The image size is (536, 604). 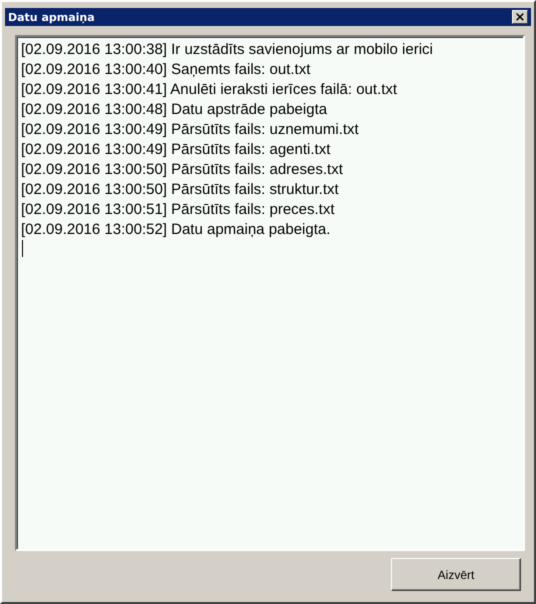 I want to click on close-dialog-button: Aizvērt, so click(x=456, y=574).